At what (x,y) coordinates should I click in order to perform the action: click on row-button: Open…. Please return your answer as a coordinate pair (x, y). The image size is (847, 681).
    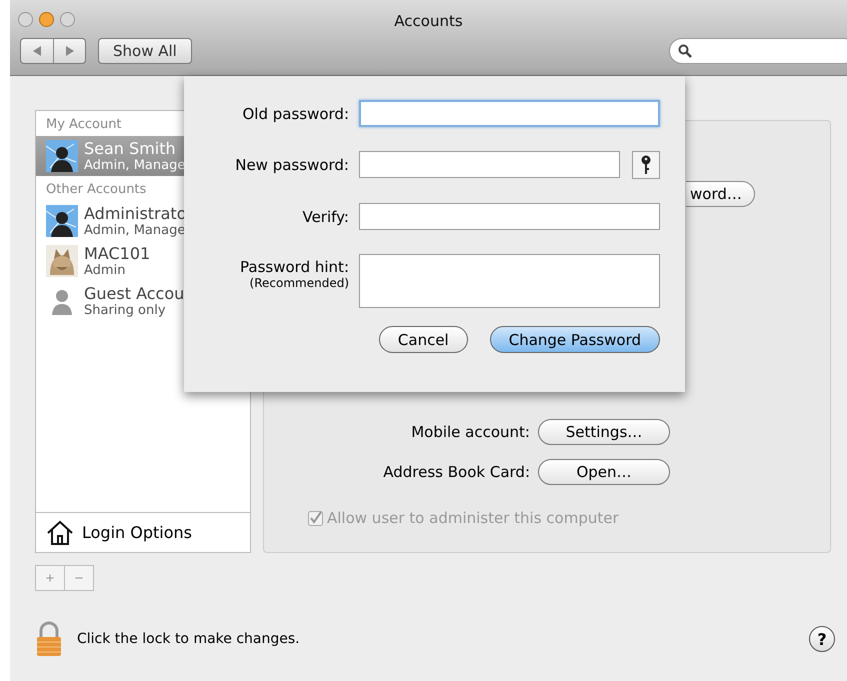
    Looking at the image, I should click on (604, 472).